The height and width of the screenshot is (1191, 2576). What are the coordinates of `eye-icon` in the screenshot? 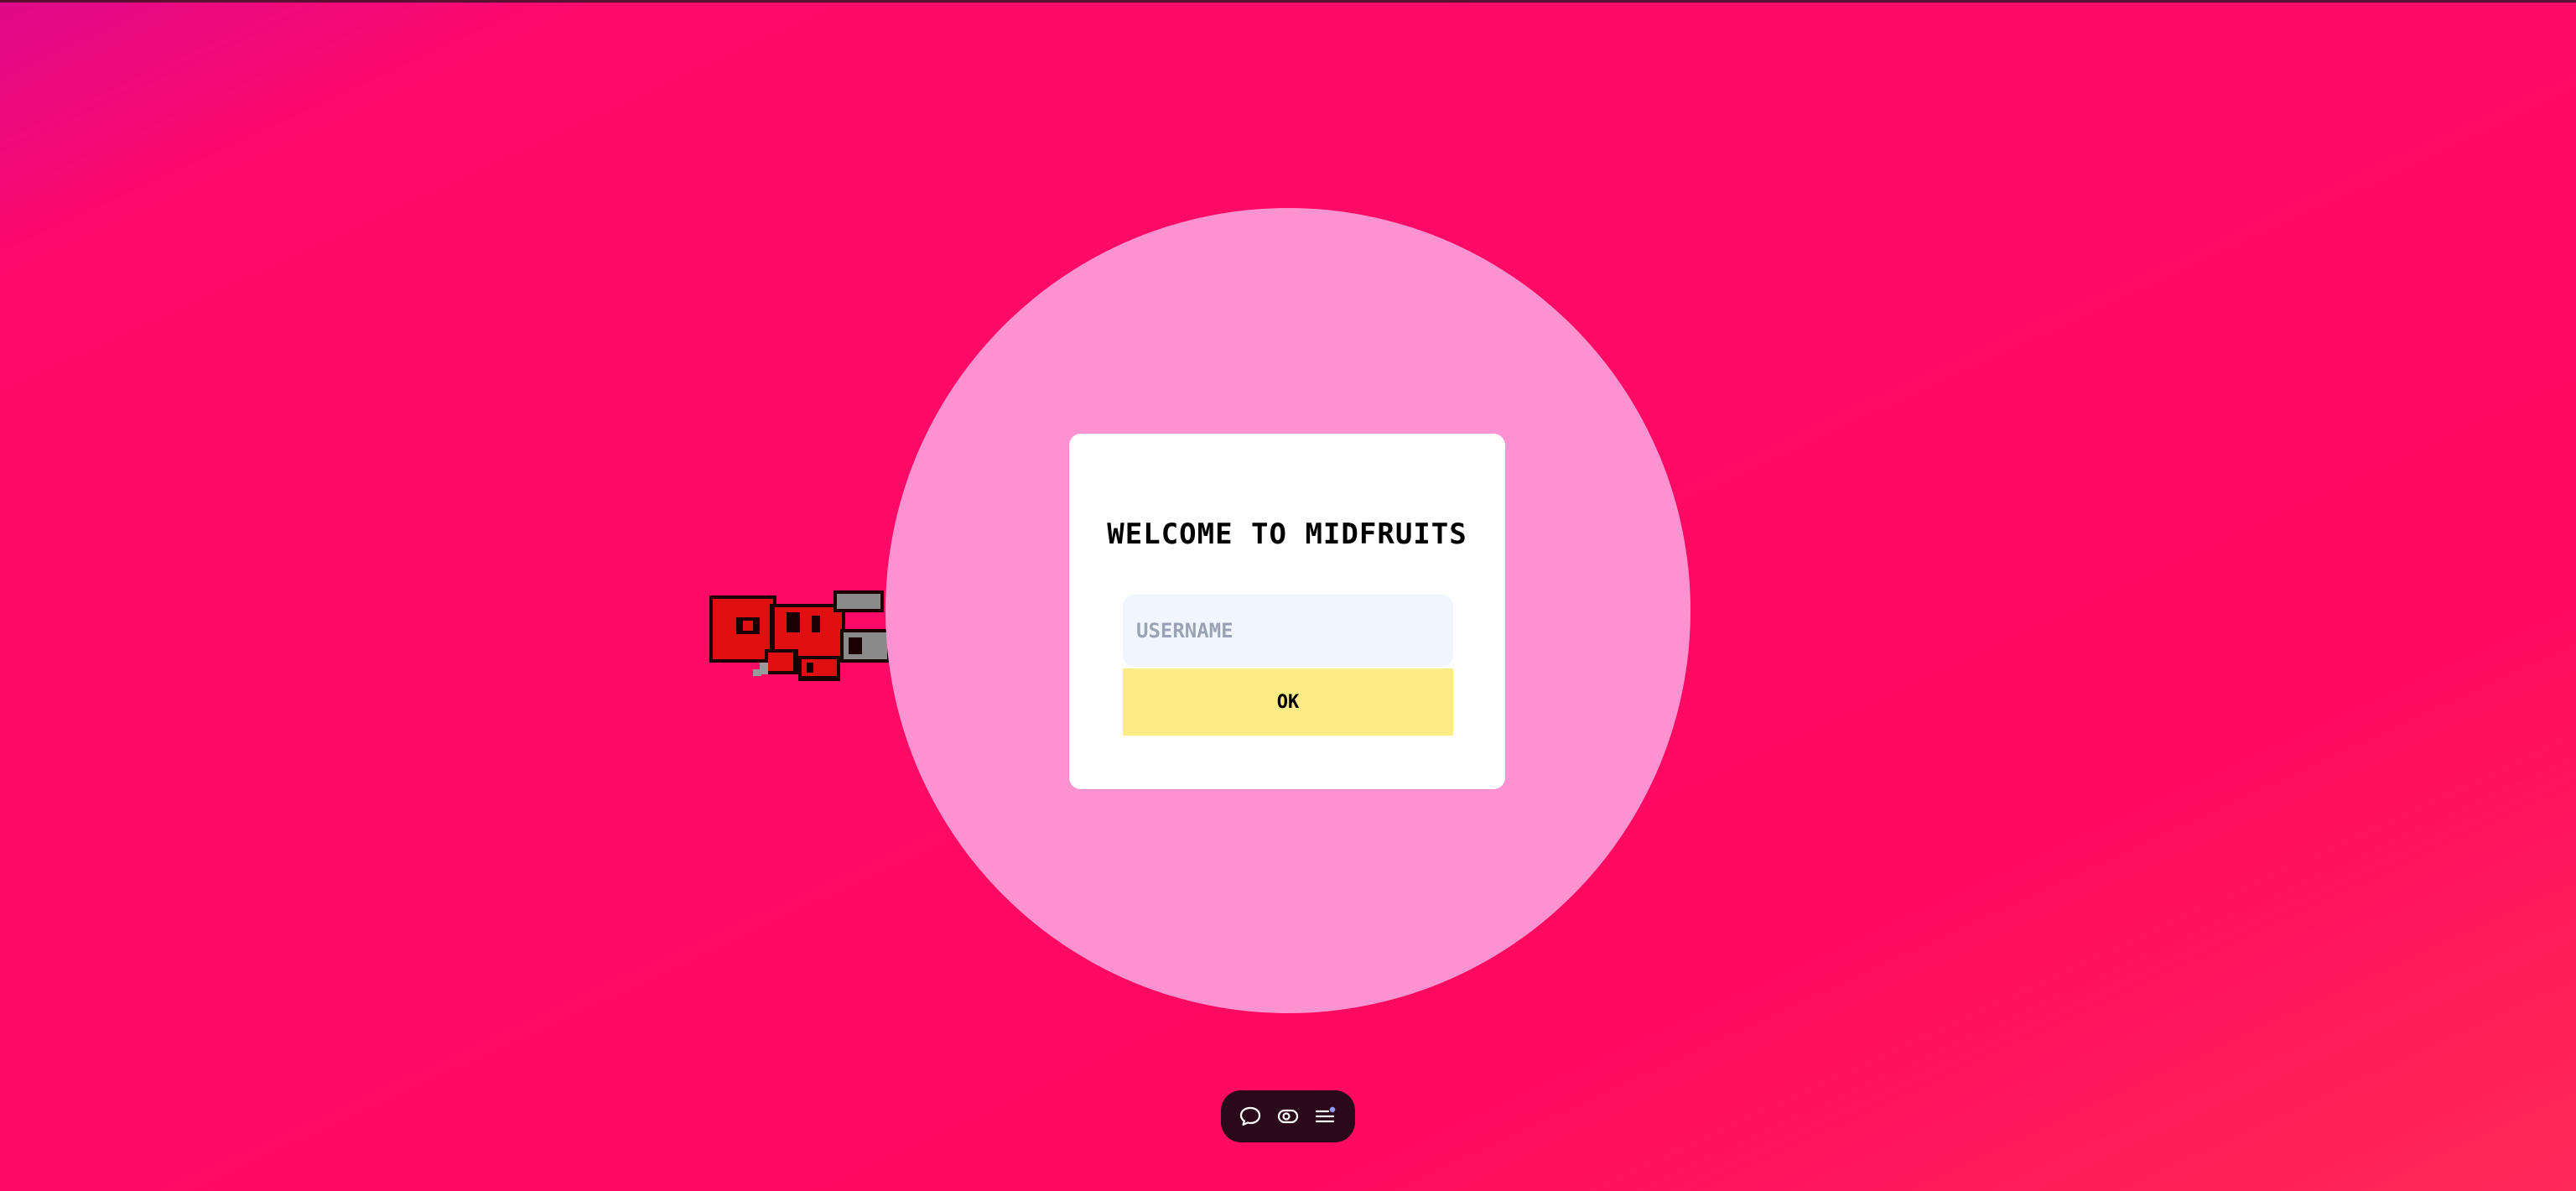 It's located at (1288, 1116).